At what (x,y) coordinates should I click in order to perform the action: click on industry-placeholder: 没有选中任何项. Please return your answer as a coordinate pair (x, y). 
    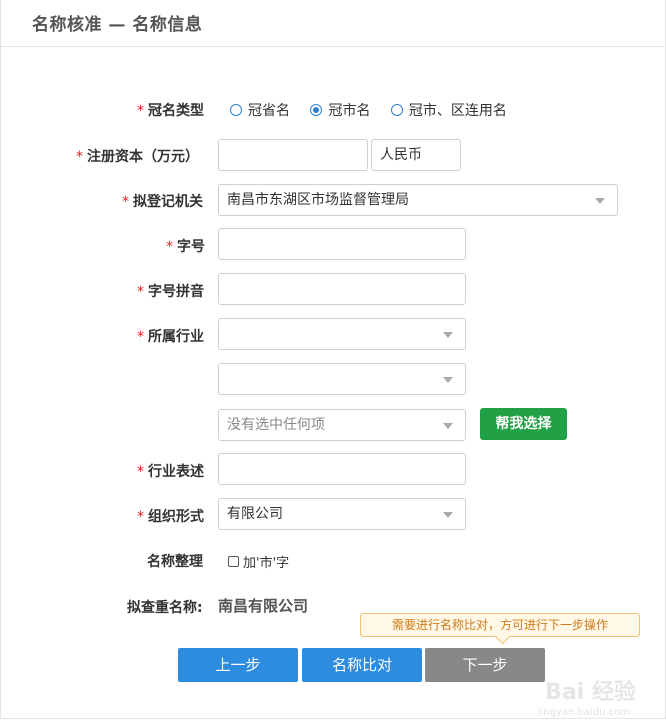
    Looking at the image, I should click on (276, 425).